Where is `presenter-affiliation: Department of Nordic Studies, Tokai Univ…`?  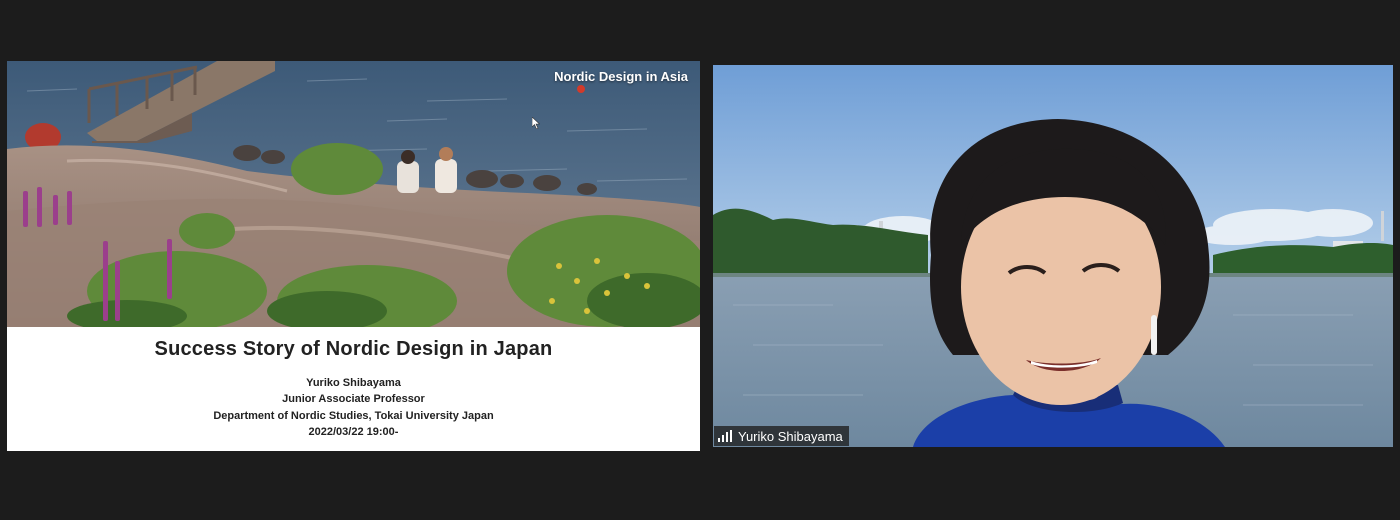 presenter-affiliation: Department of Nordic Studies, Tokai Univ… is located at coordinates (353, 415).